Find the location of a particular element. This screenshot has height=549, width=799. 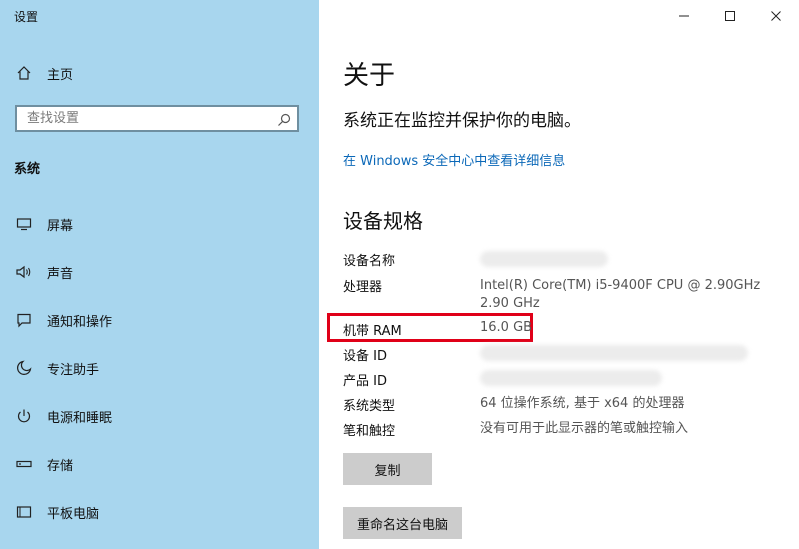

sidebar-item-label: 声音 is located at coordinates (60, 274).